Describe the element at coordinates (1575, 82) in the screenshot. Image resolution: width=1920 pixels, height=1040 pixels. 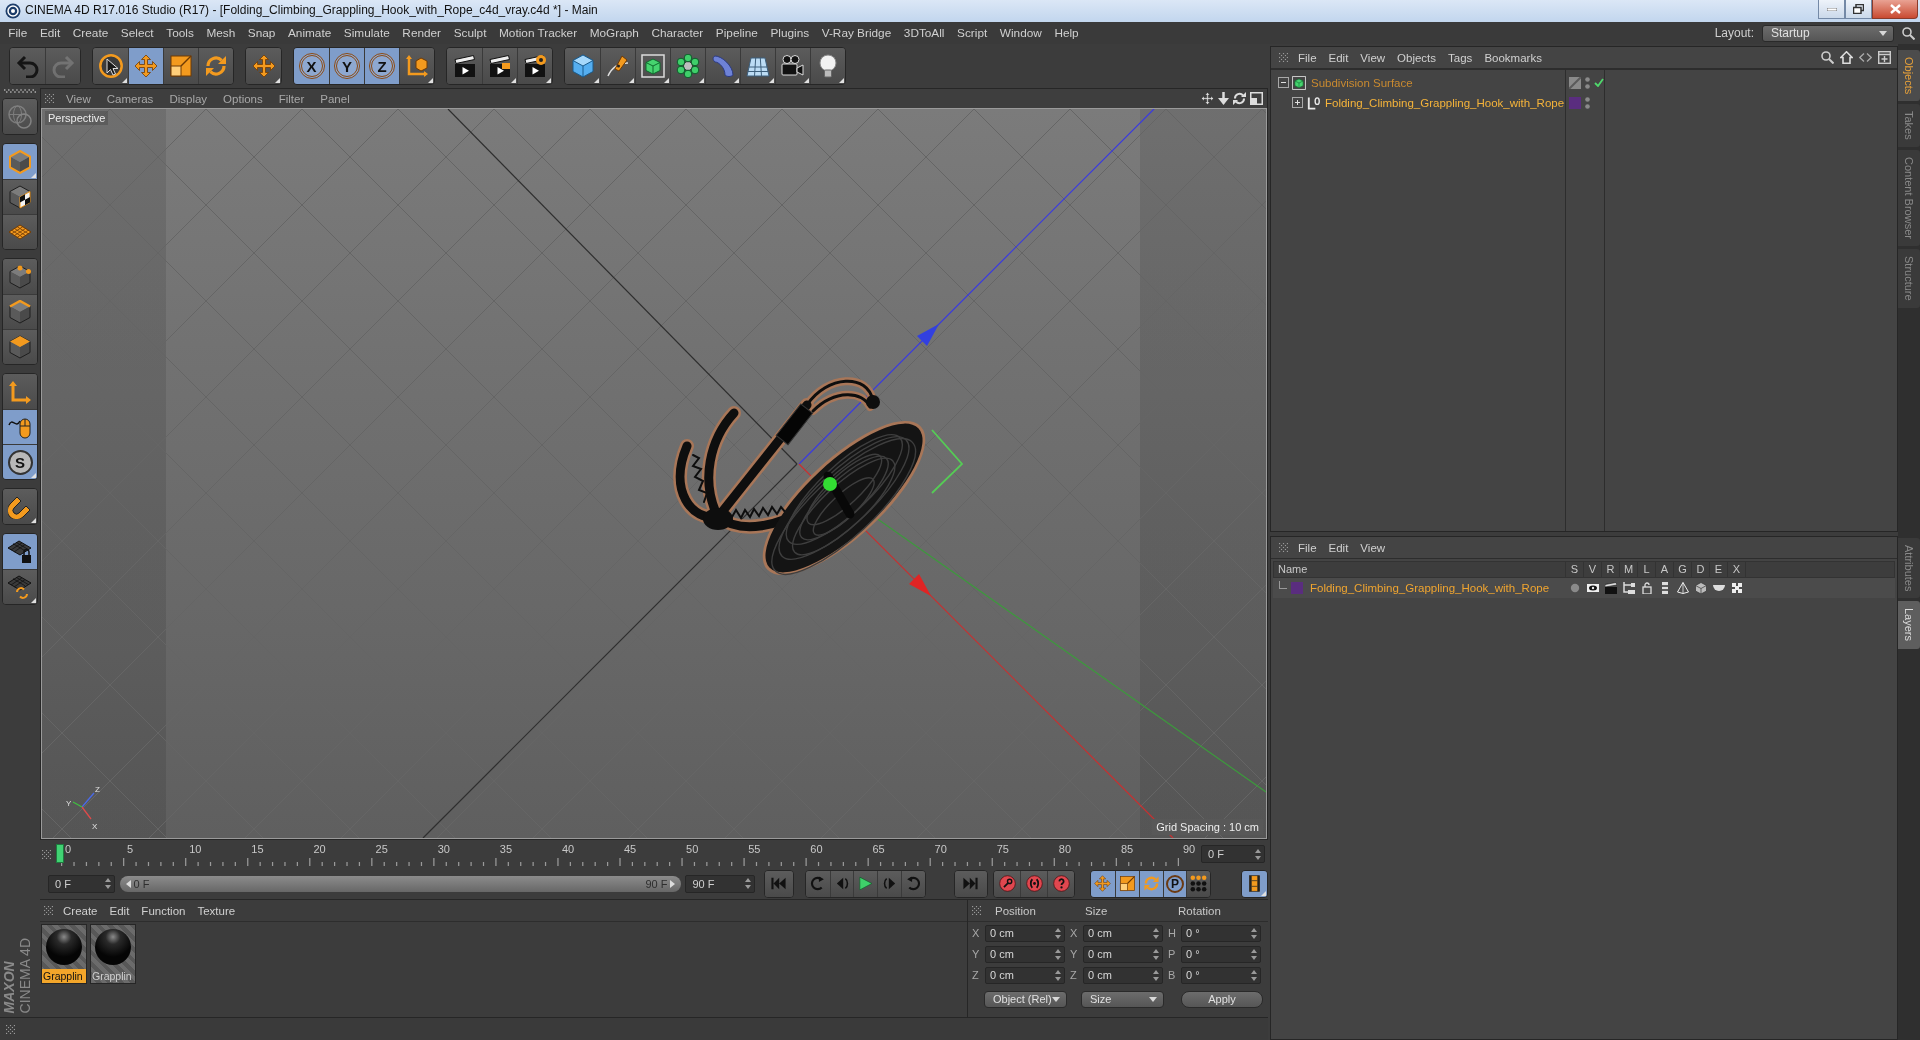
I see `layer-square-icon` at that location.